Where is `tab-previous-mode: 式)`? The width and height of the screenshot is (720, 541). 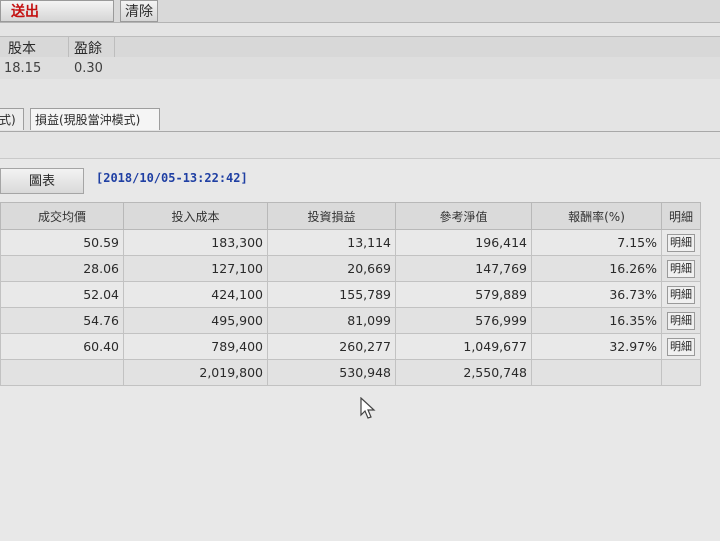
tab-previous-mode: 式) is located at coordinates (12, 119).